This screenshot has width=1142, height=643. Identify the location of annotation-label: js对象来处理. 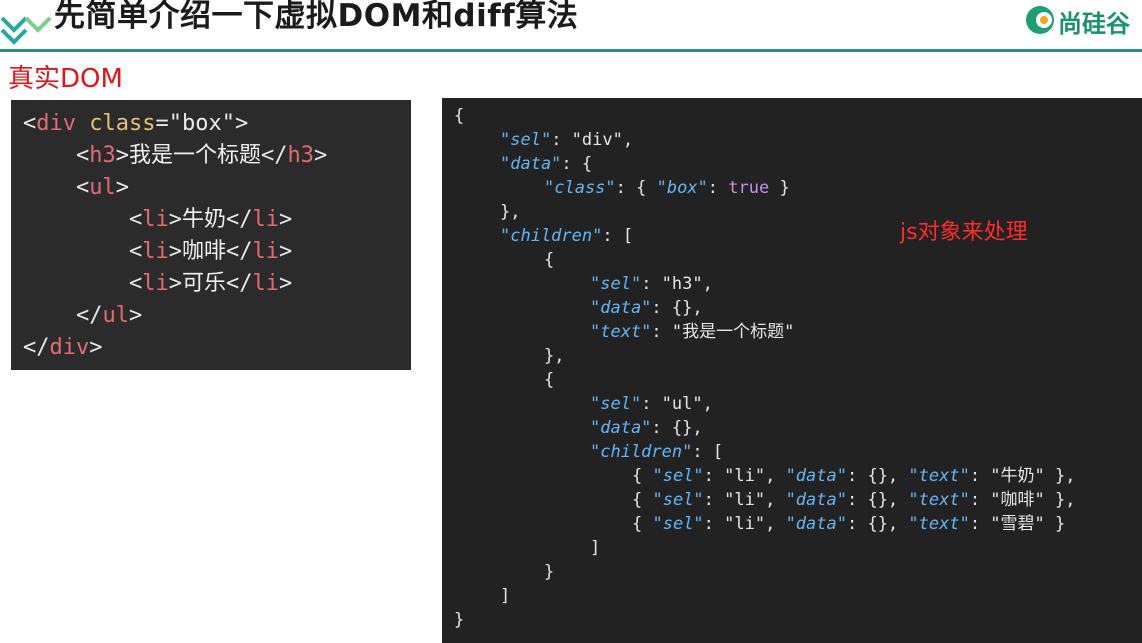
(964, 232).